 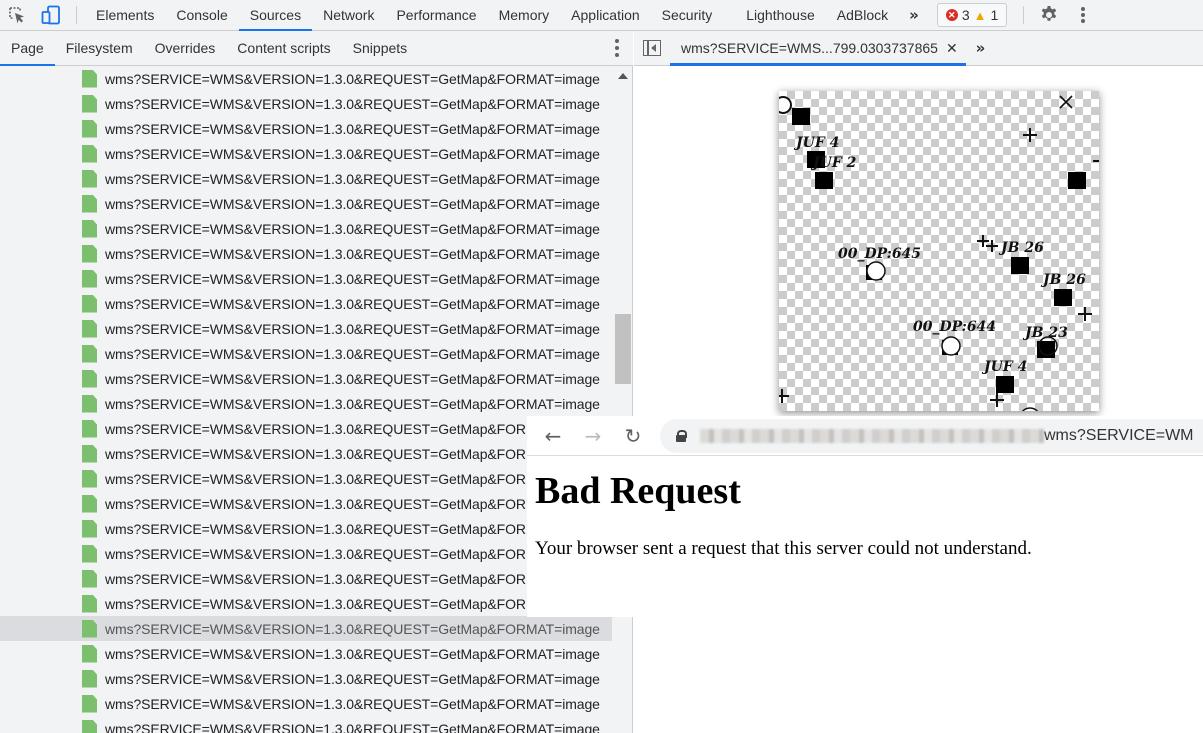 What do you see at coordinates (872, 436) in the screenshot?
I see `blurred-url-host` at bounding box center [872, 436].